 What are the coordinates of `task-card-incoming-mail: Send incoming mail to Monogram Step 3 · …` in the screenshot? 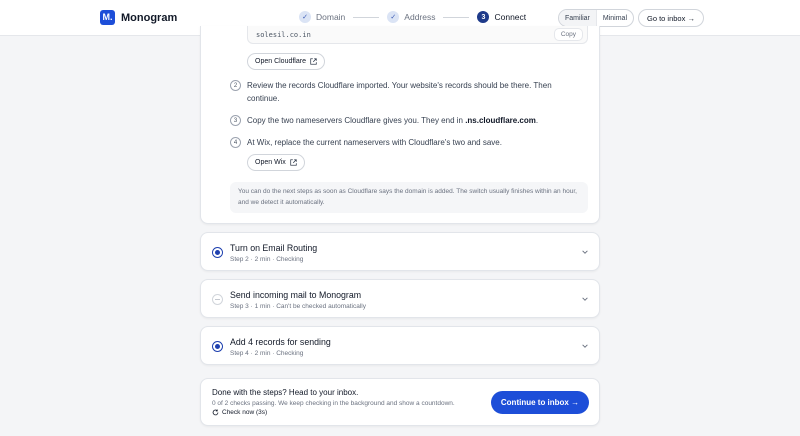 It's located at (400, 298).